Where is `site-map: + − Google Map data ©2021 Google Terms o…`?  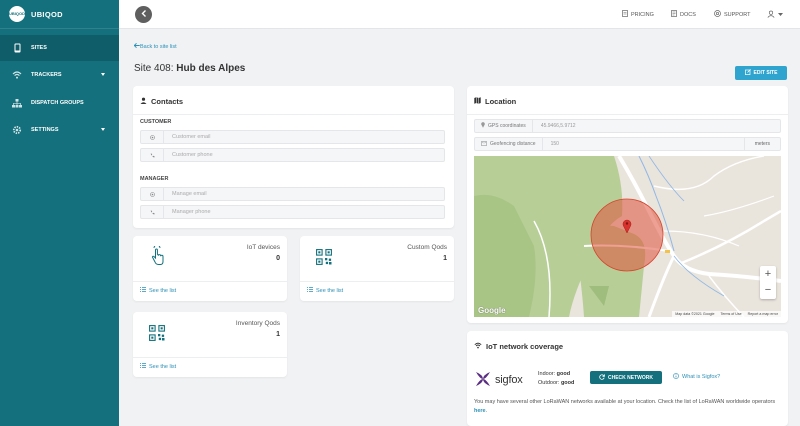
site-map: + − Google Map data ©2021 Google Terms o… is located at coordinates (627, 236).